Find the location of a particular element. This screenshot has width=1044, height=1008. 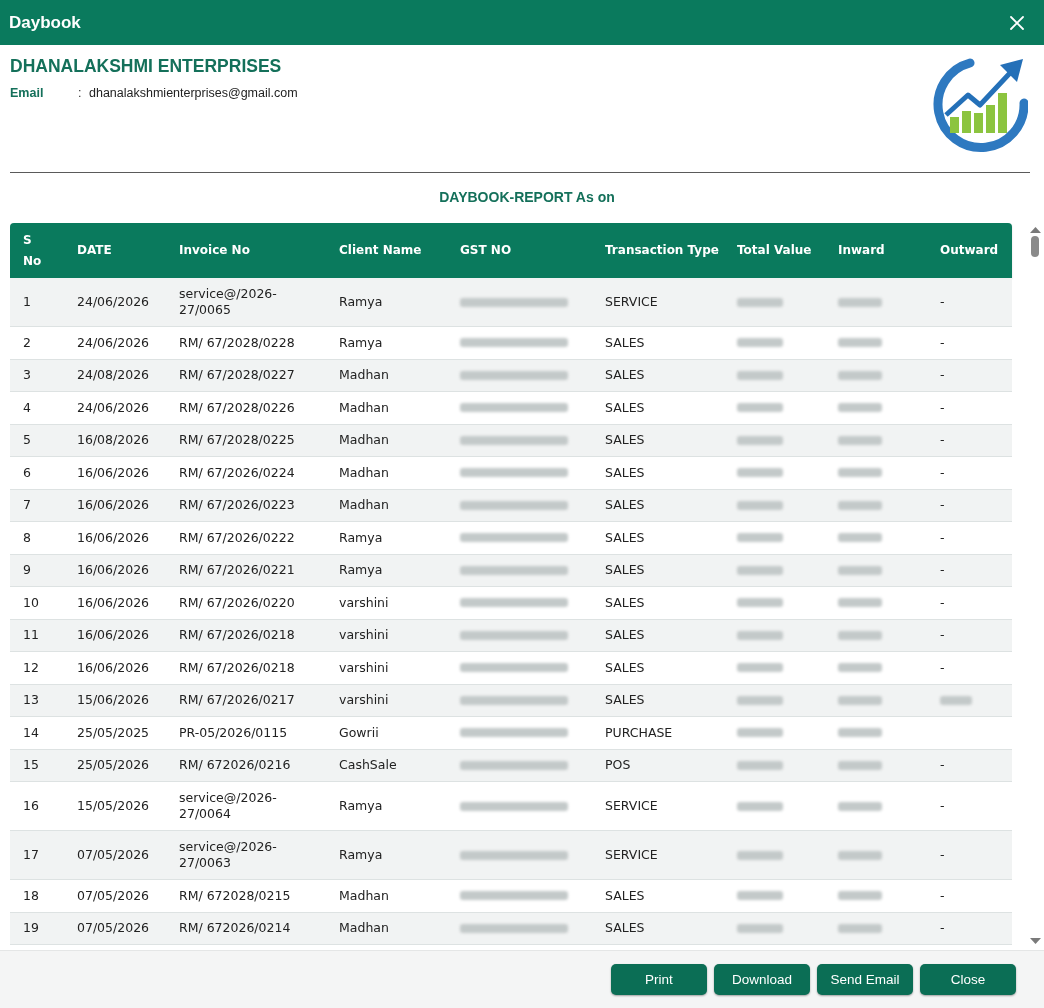

company-name: DHANALAKSHMI ENTERPRISES is located at coordinates (146, 66).